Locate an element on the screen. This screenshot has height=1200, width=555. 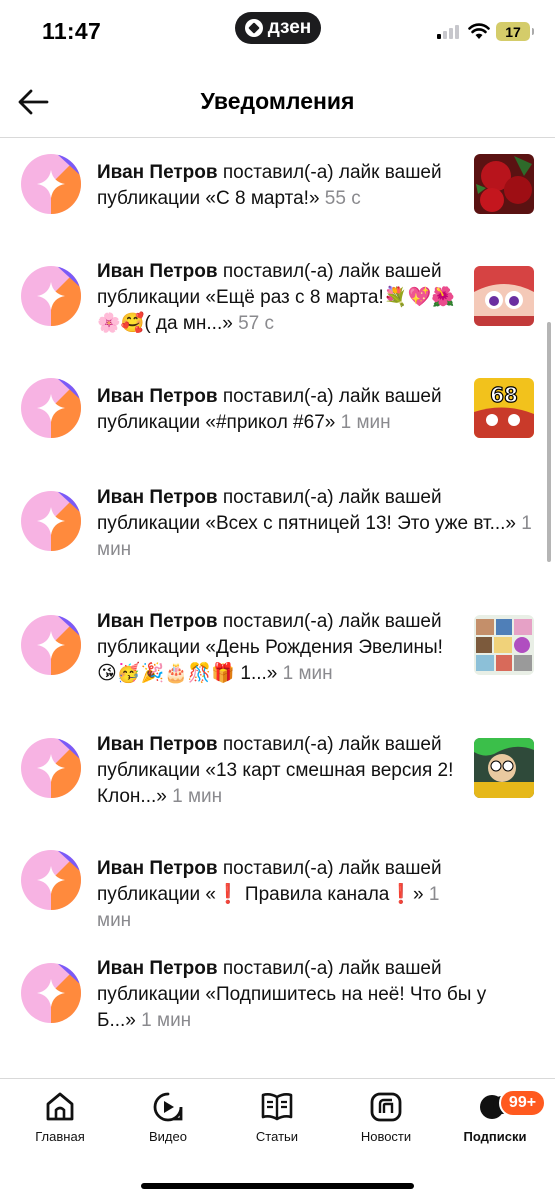
nav-video-label: Видео is located at coordinates (168, 1136).